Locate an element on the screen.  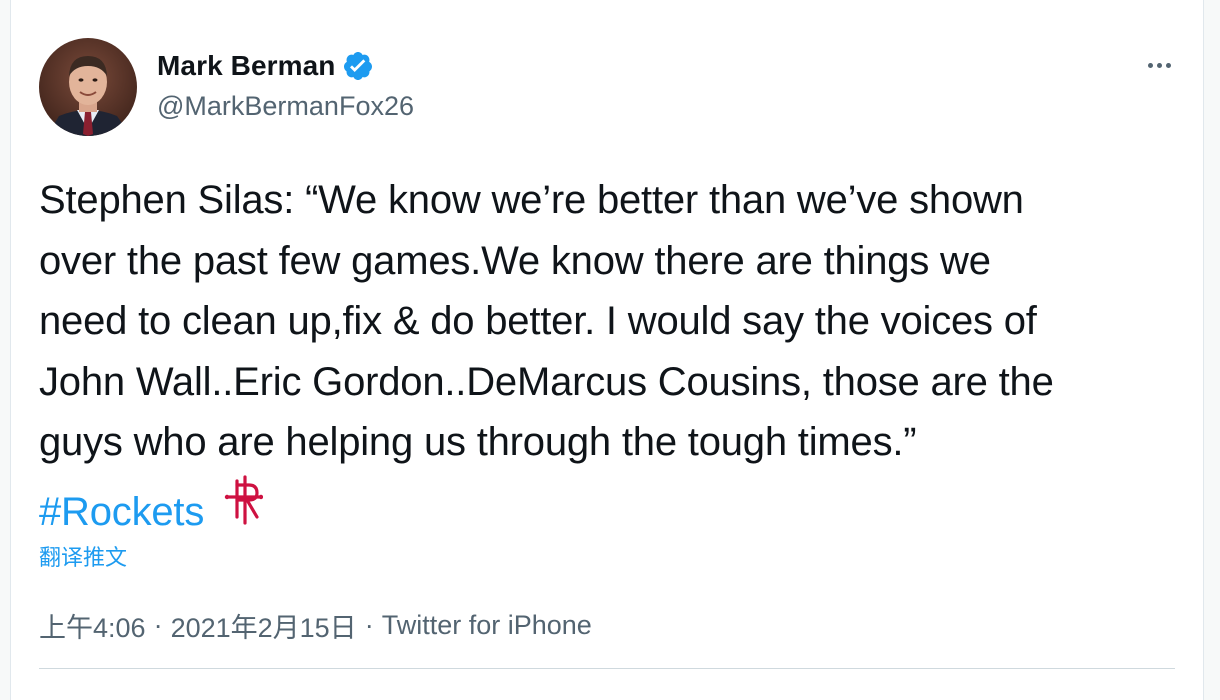
author-name-row: Mark Berman is located at coordinates (265, 66).